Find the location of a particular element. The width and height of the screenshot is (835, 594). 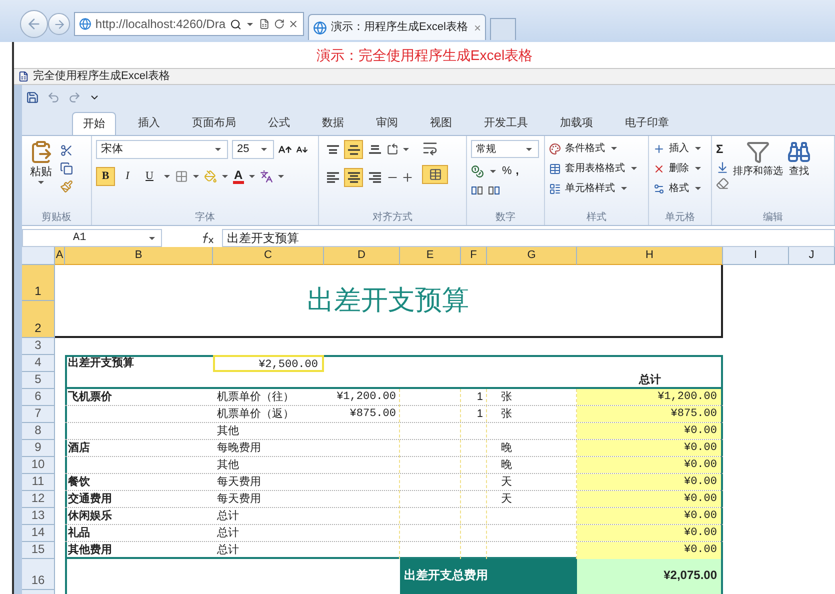

shrink-font-icon is located at coordinates (302, 150).